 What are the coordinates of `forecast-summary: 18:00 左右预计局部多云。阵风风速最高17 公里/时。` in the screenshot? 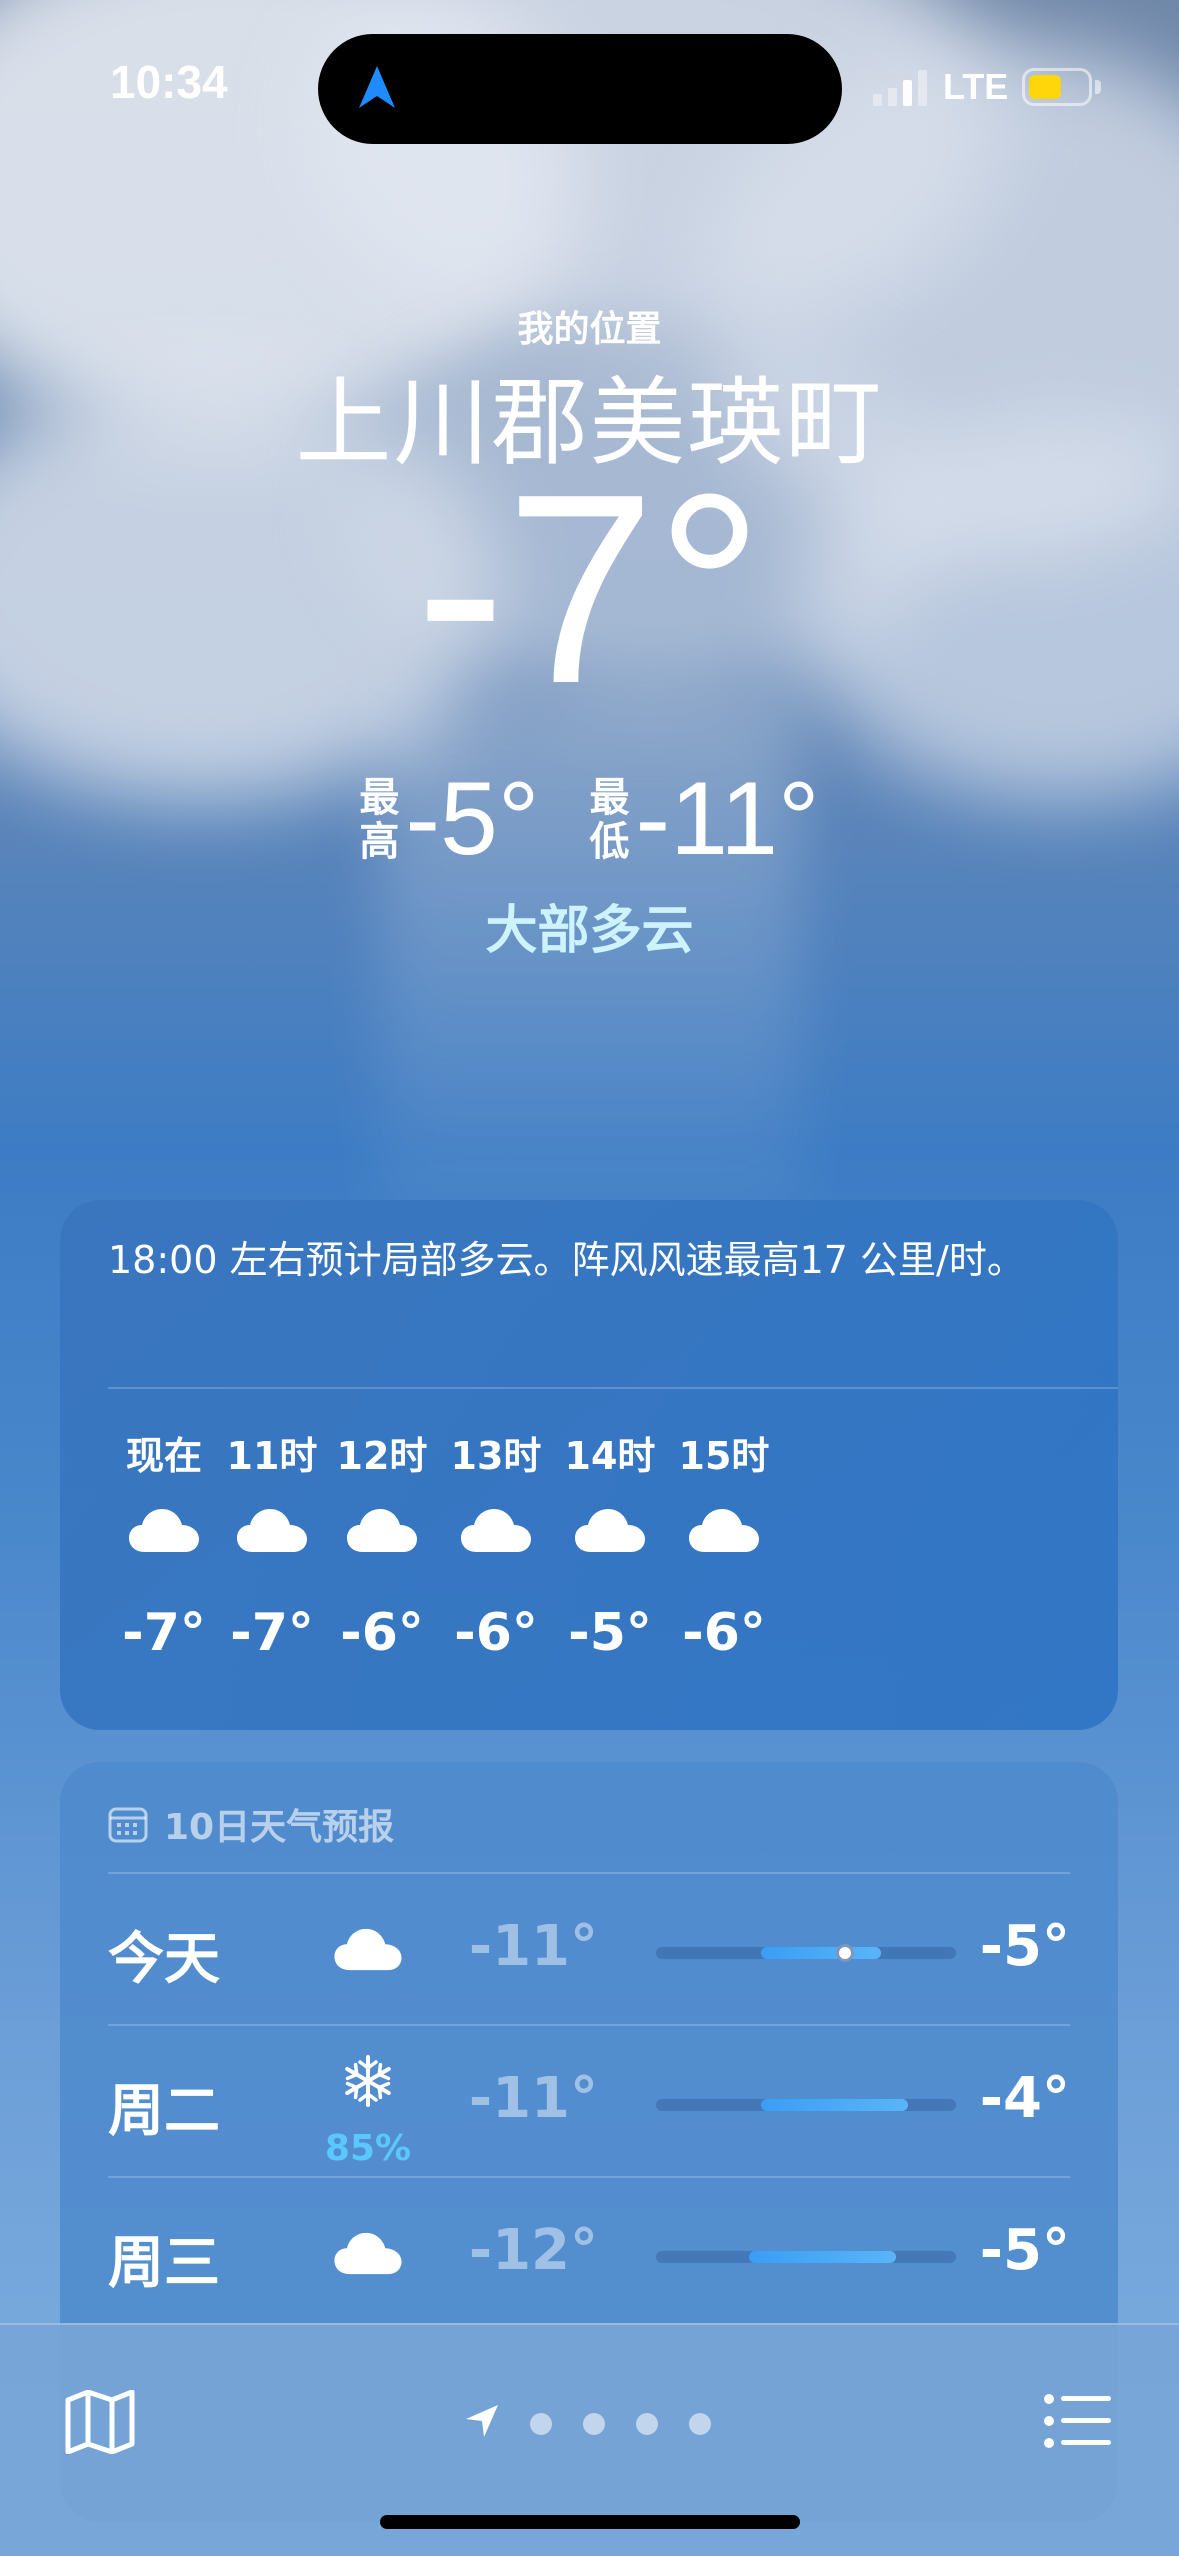 It's located at (566, 1260).